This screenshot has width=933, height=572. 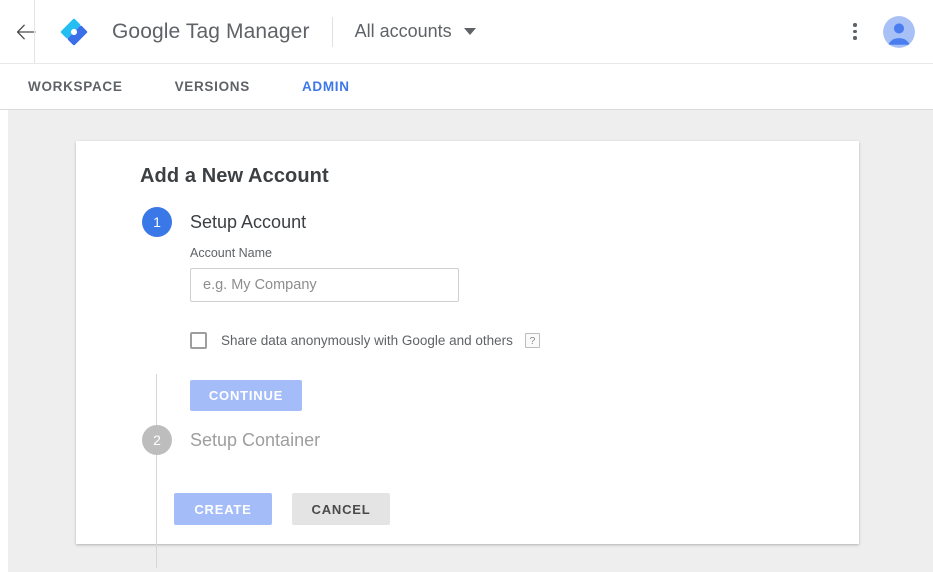 I want to click on step-setup-account: 1 Setup Account, so click(x=224, y=222).